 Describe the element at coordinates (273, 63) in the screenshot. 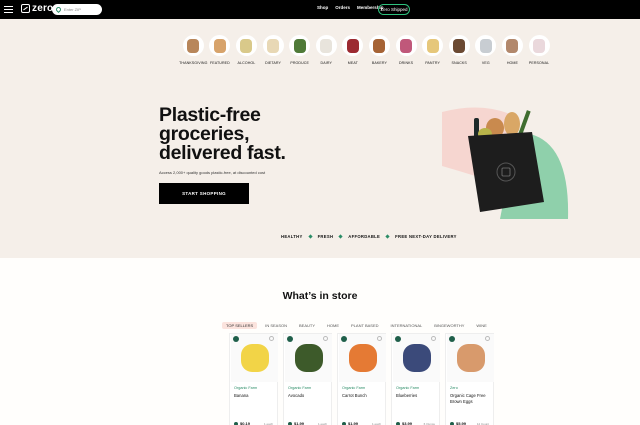

I see `category-label: Dietary` at that location.